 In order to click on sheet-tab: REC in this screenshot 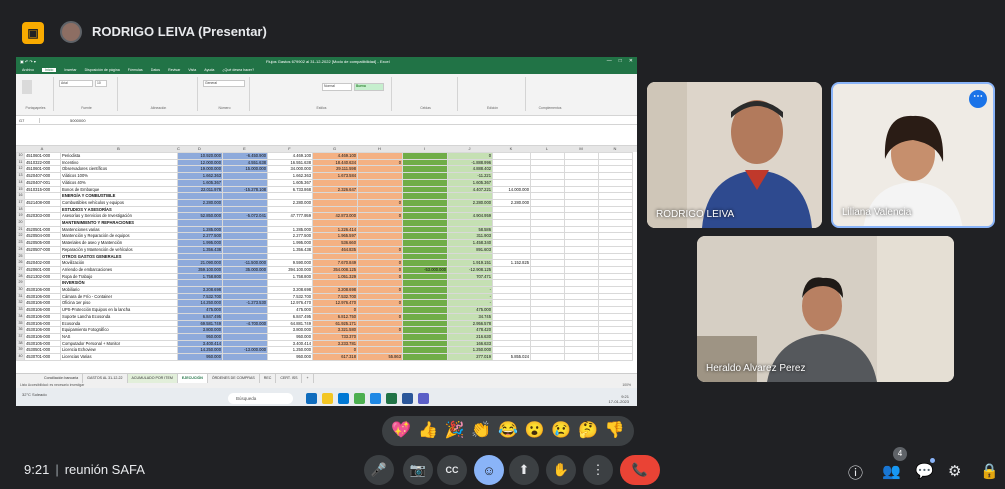, I will do `click(268, 378)`.